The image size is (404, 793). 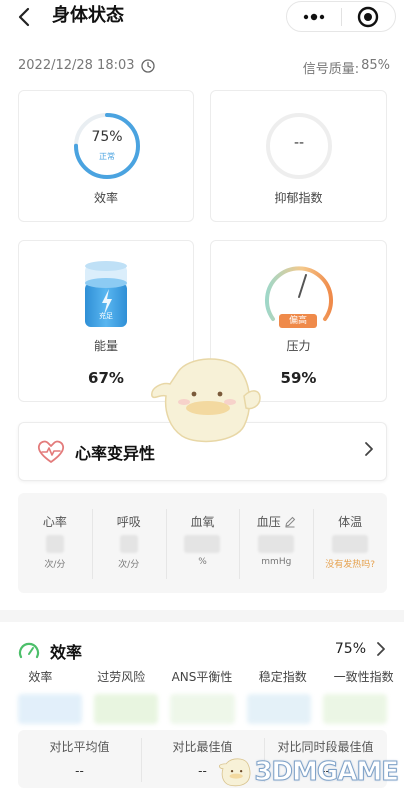 I want to click on vital-blood-oxygen: 血氧 %, so click(x=202, y=543).